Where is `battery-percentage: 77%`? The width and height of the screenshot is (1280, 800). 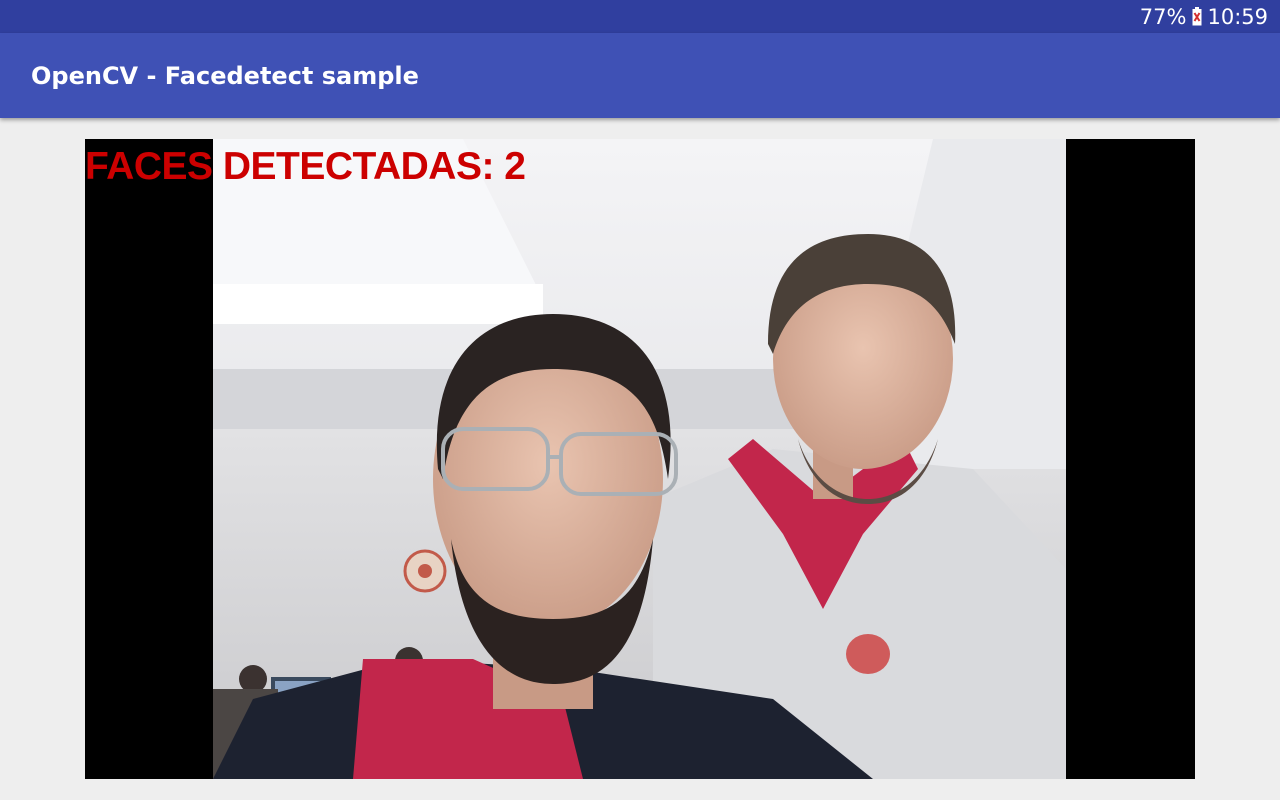
battery-percentage: 77% is located at coordinates (1163, 16).